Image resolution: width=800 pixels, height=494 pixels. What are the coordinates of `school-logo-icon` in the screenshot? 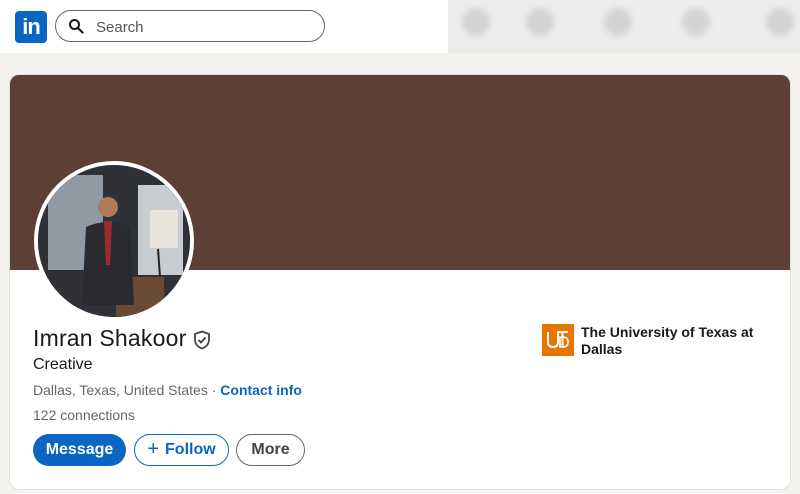 It's located at (558, 340).